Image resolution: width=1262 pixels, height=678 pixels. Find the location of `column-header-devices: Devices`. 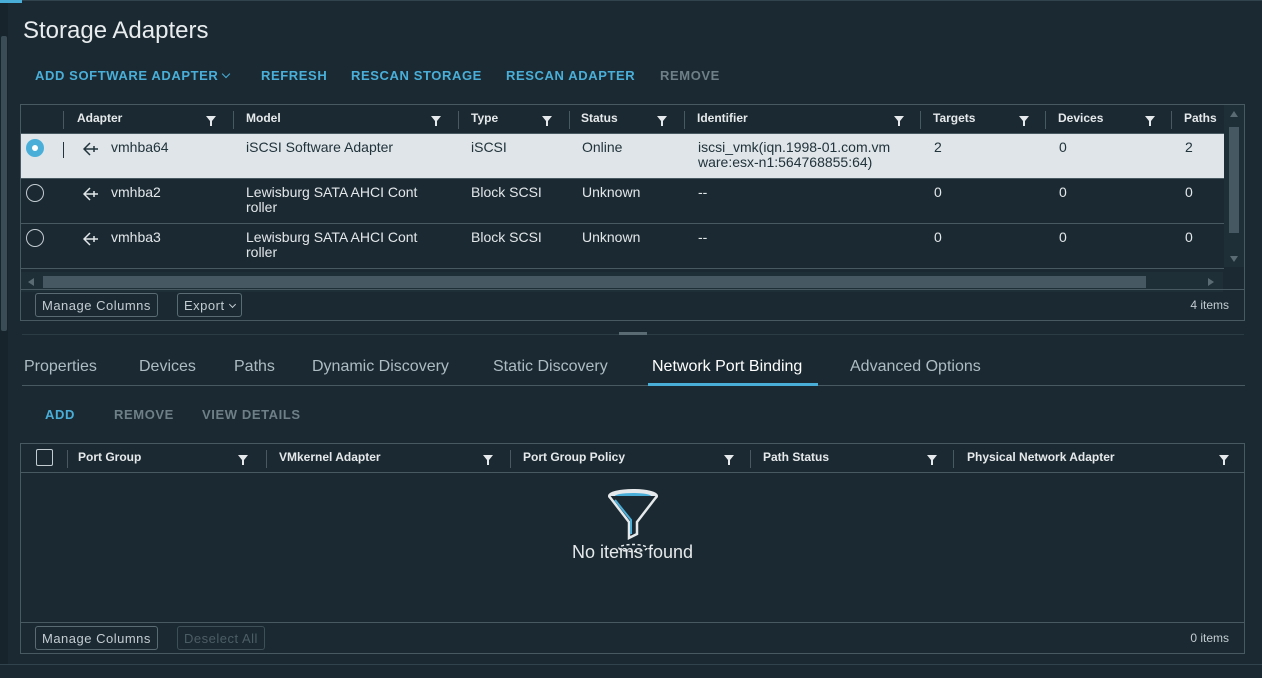

column-header-devices: Devices is located at coordinates (1075, 119).